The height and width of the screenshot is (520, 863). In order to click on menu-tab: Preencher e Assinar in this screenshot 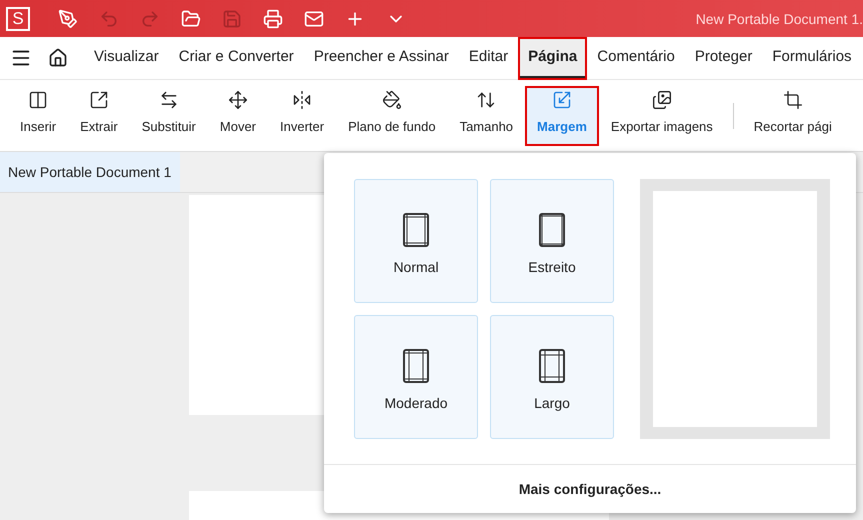, I will do `click(381, 58)`.